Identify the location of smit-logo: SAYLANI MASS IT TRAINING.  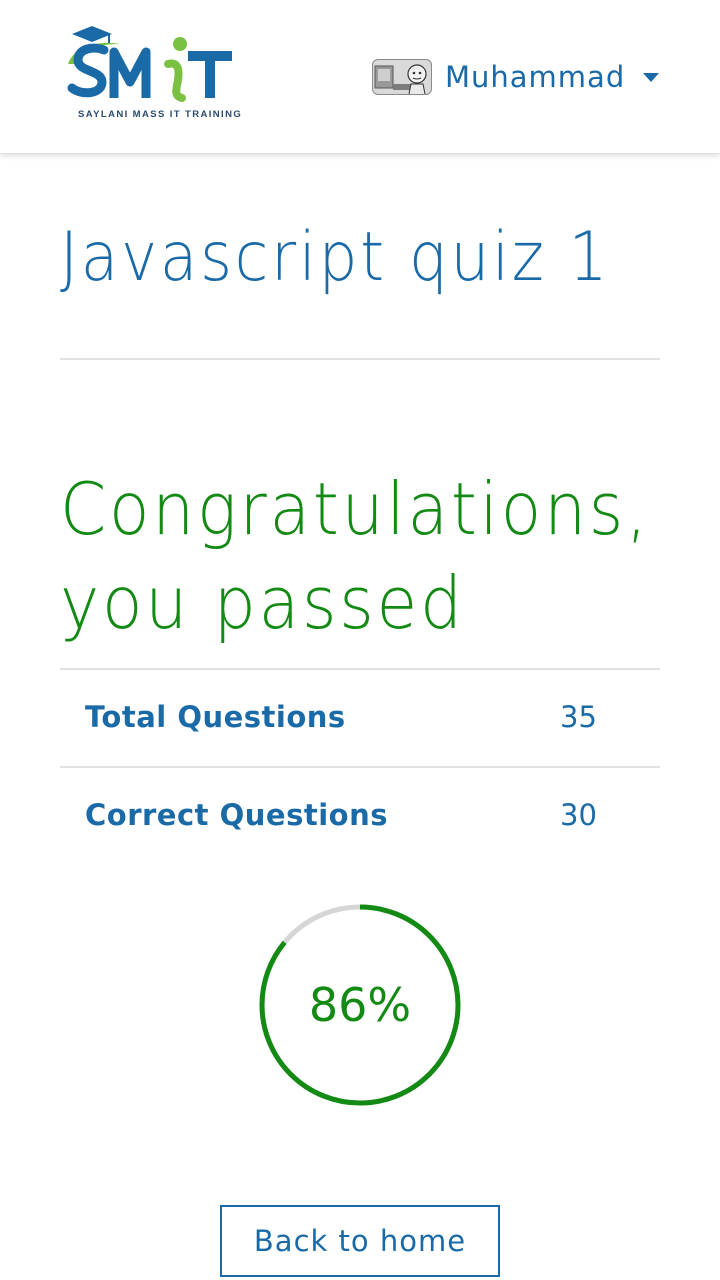
(154, 74).